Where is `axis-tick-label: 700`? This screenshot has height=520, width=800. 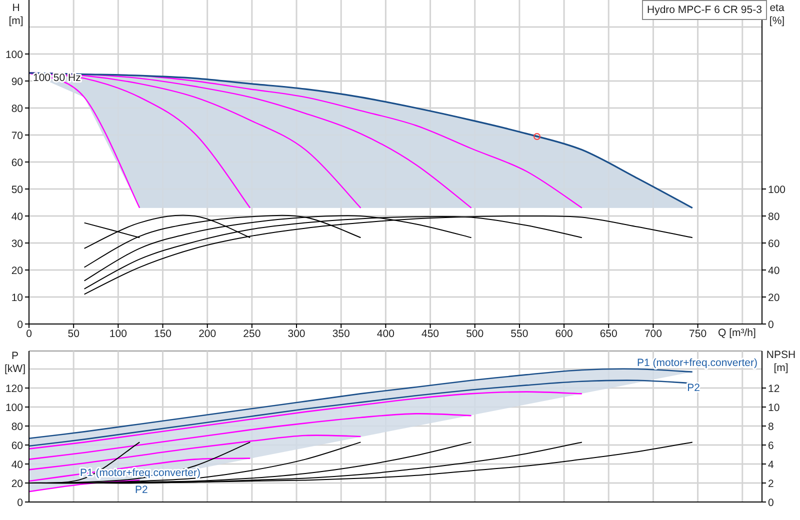
axis-tick-label: 700 is located at coordinates (653, 334).